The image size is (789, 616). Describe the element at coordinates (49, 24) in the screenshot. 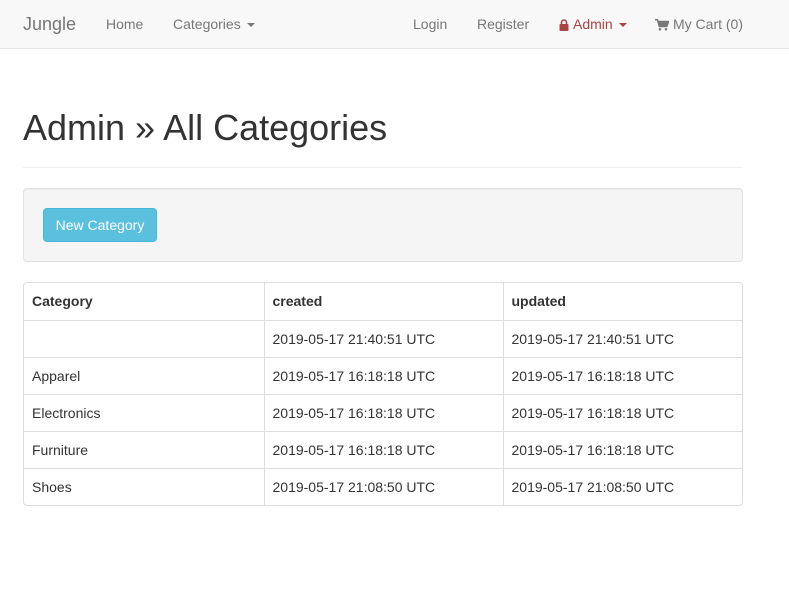

I see `brand-link: Jungle` at that location.